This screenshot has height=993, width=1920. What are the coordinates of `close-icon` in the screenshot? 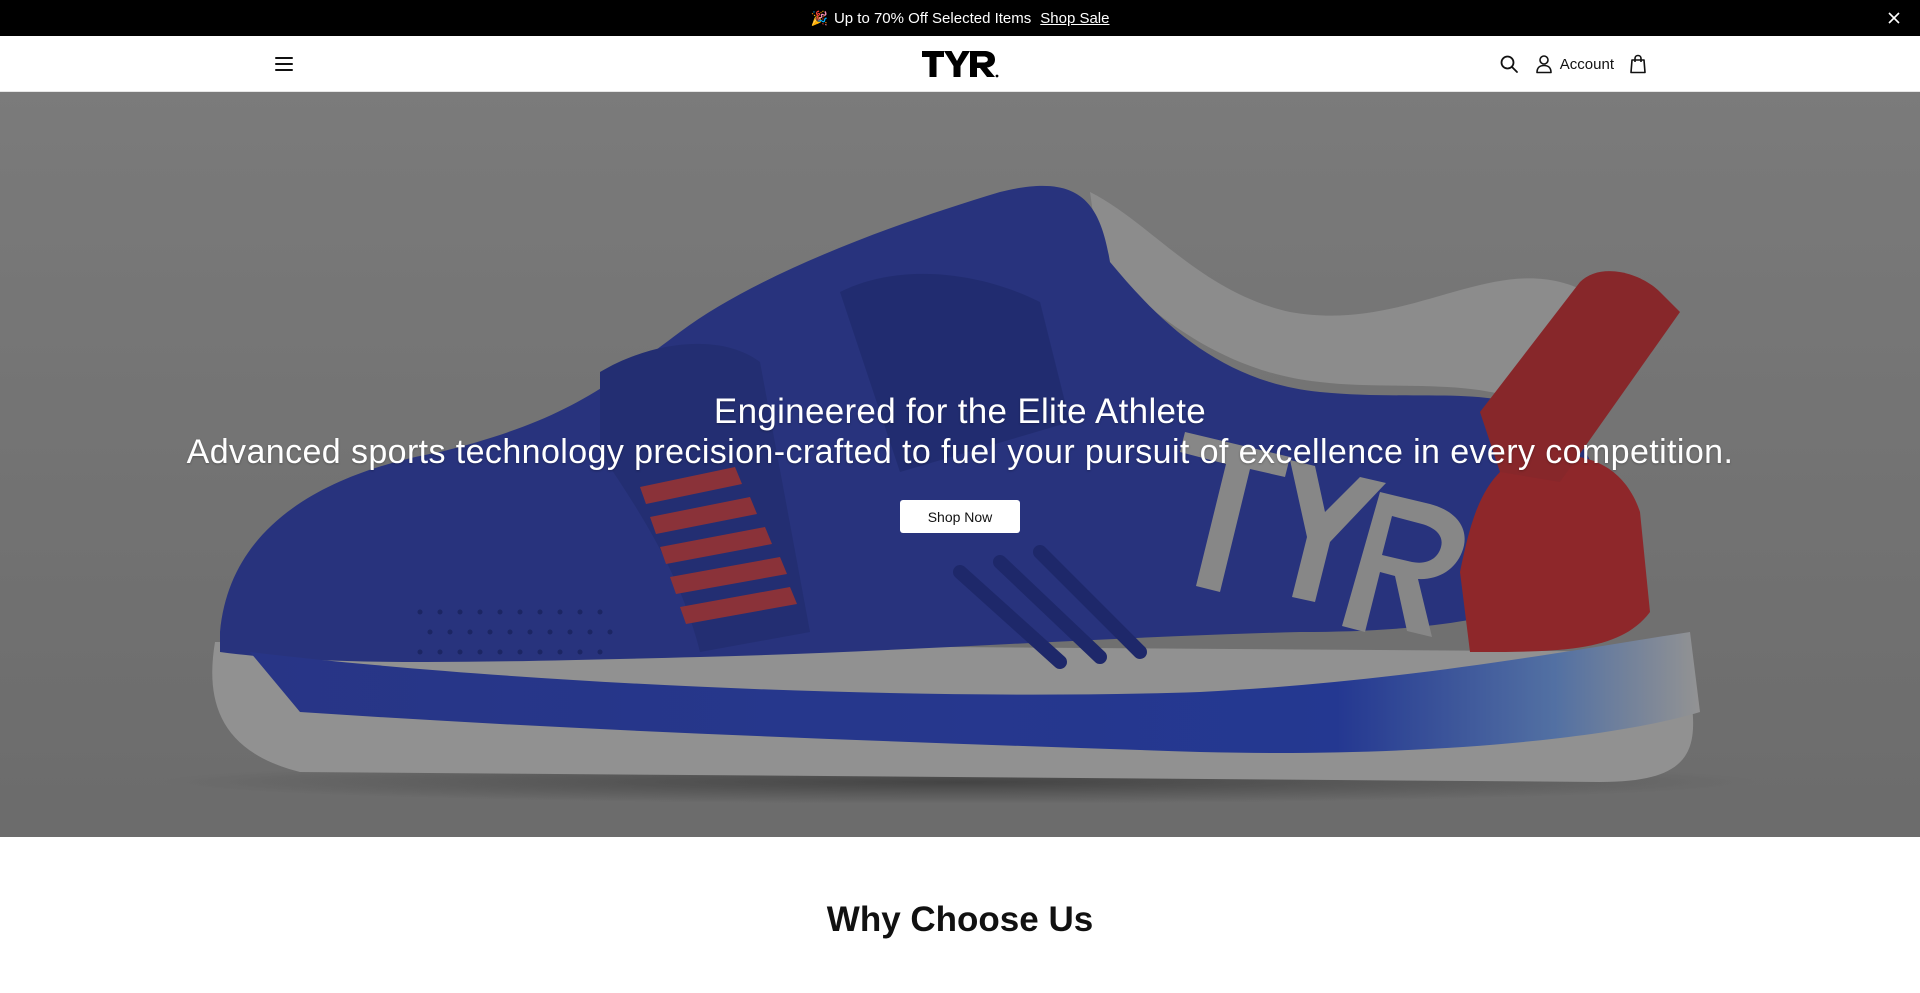 It's located at (1894, 18).